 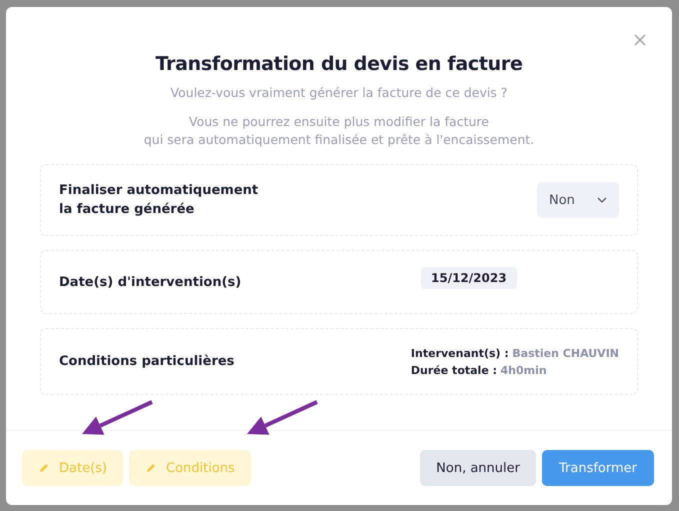 What do you see at coordinates (150, 283) in the screenshot?
I see `field-label: Date(s) d'intervention(s)` at bounding box center [150, 283].